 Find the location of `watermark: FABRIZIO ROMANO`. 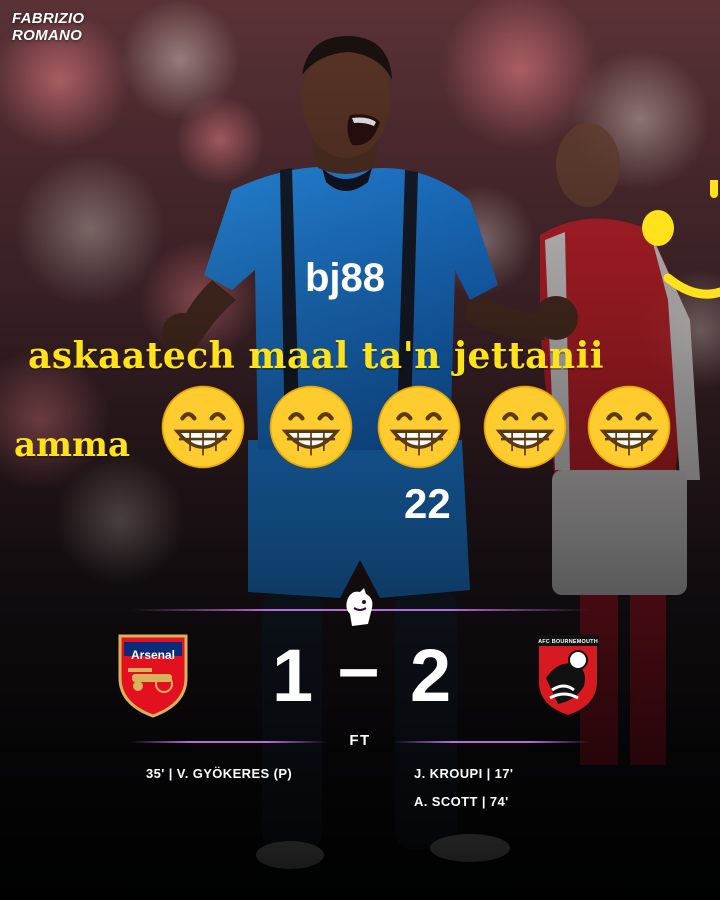

watermark: FABRIZIO ROMANO is located at coordinates (48, 27).